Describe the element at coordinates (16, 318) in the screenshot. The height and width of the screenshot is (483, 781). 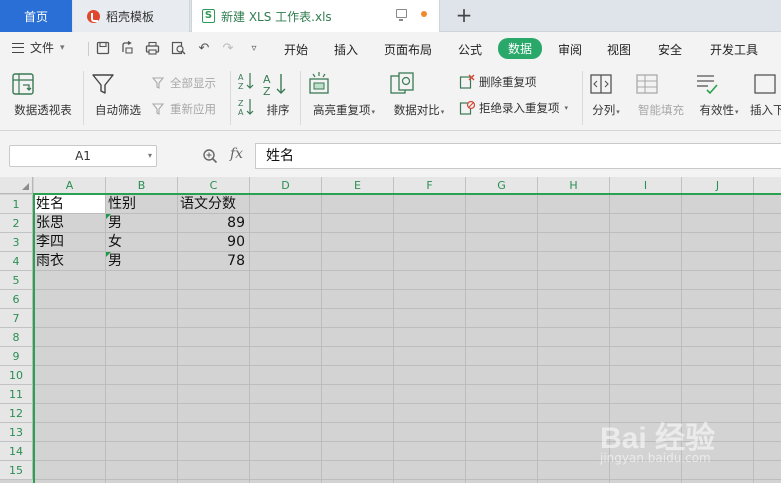
I see `row-header-7: 7` at that location.